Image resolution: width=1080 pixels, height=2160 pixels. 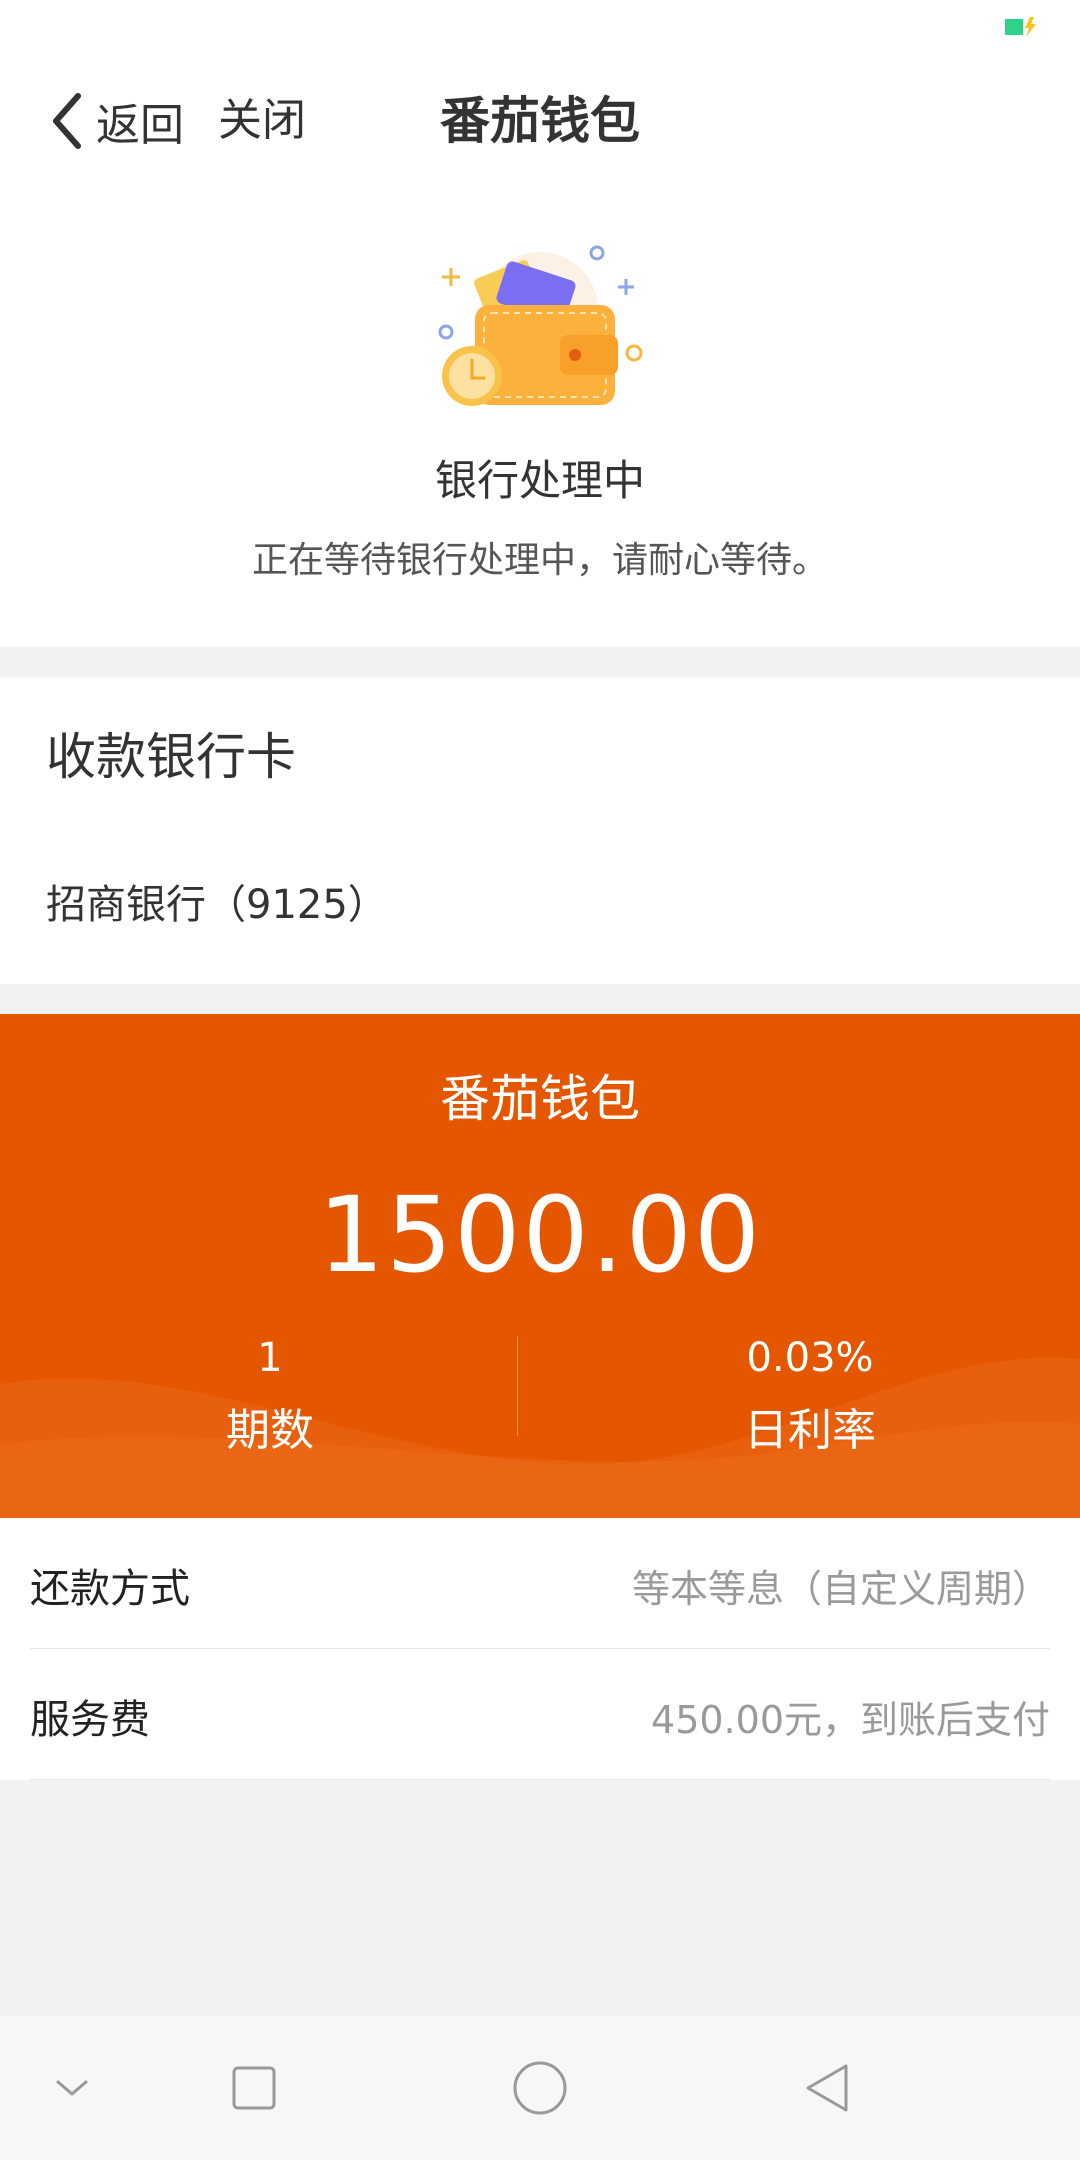 I want to click on daily-rate-label: 日利率, so click(x=810, y=1430).